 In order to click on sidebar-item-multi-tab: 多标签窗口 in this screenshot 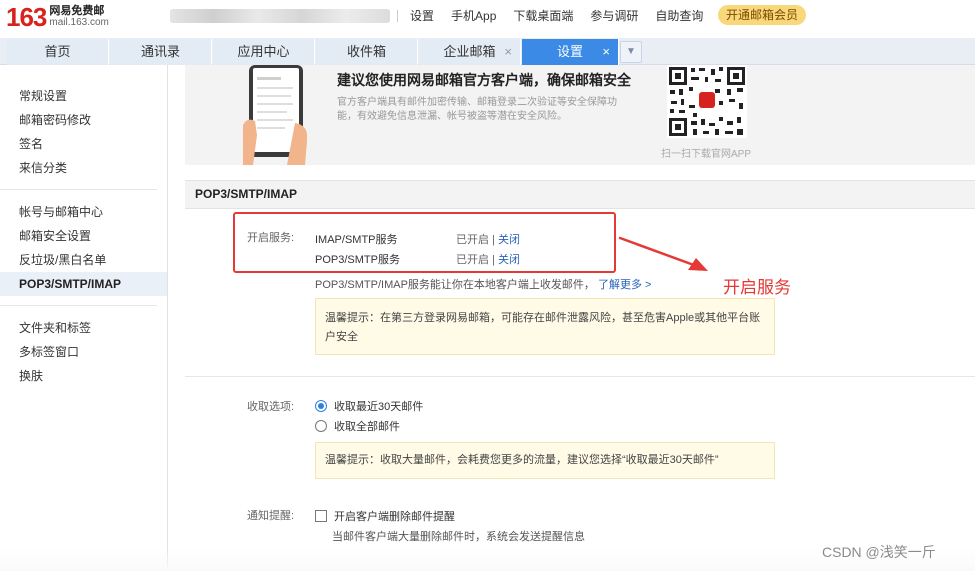, I will do `click(78, 352)`.